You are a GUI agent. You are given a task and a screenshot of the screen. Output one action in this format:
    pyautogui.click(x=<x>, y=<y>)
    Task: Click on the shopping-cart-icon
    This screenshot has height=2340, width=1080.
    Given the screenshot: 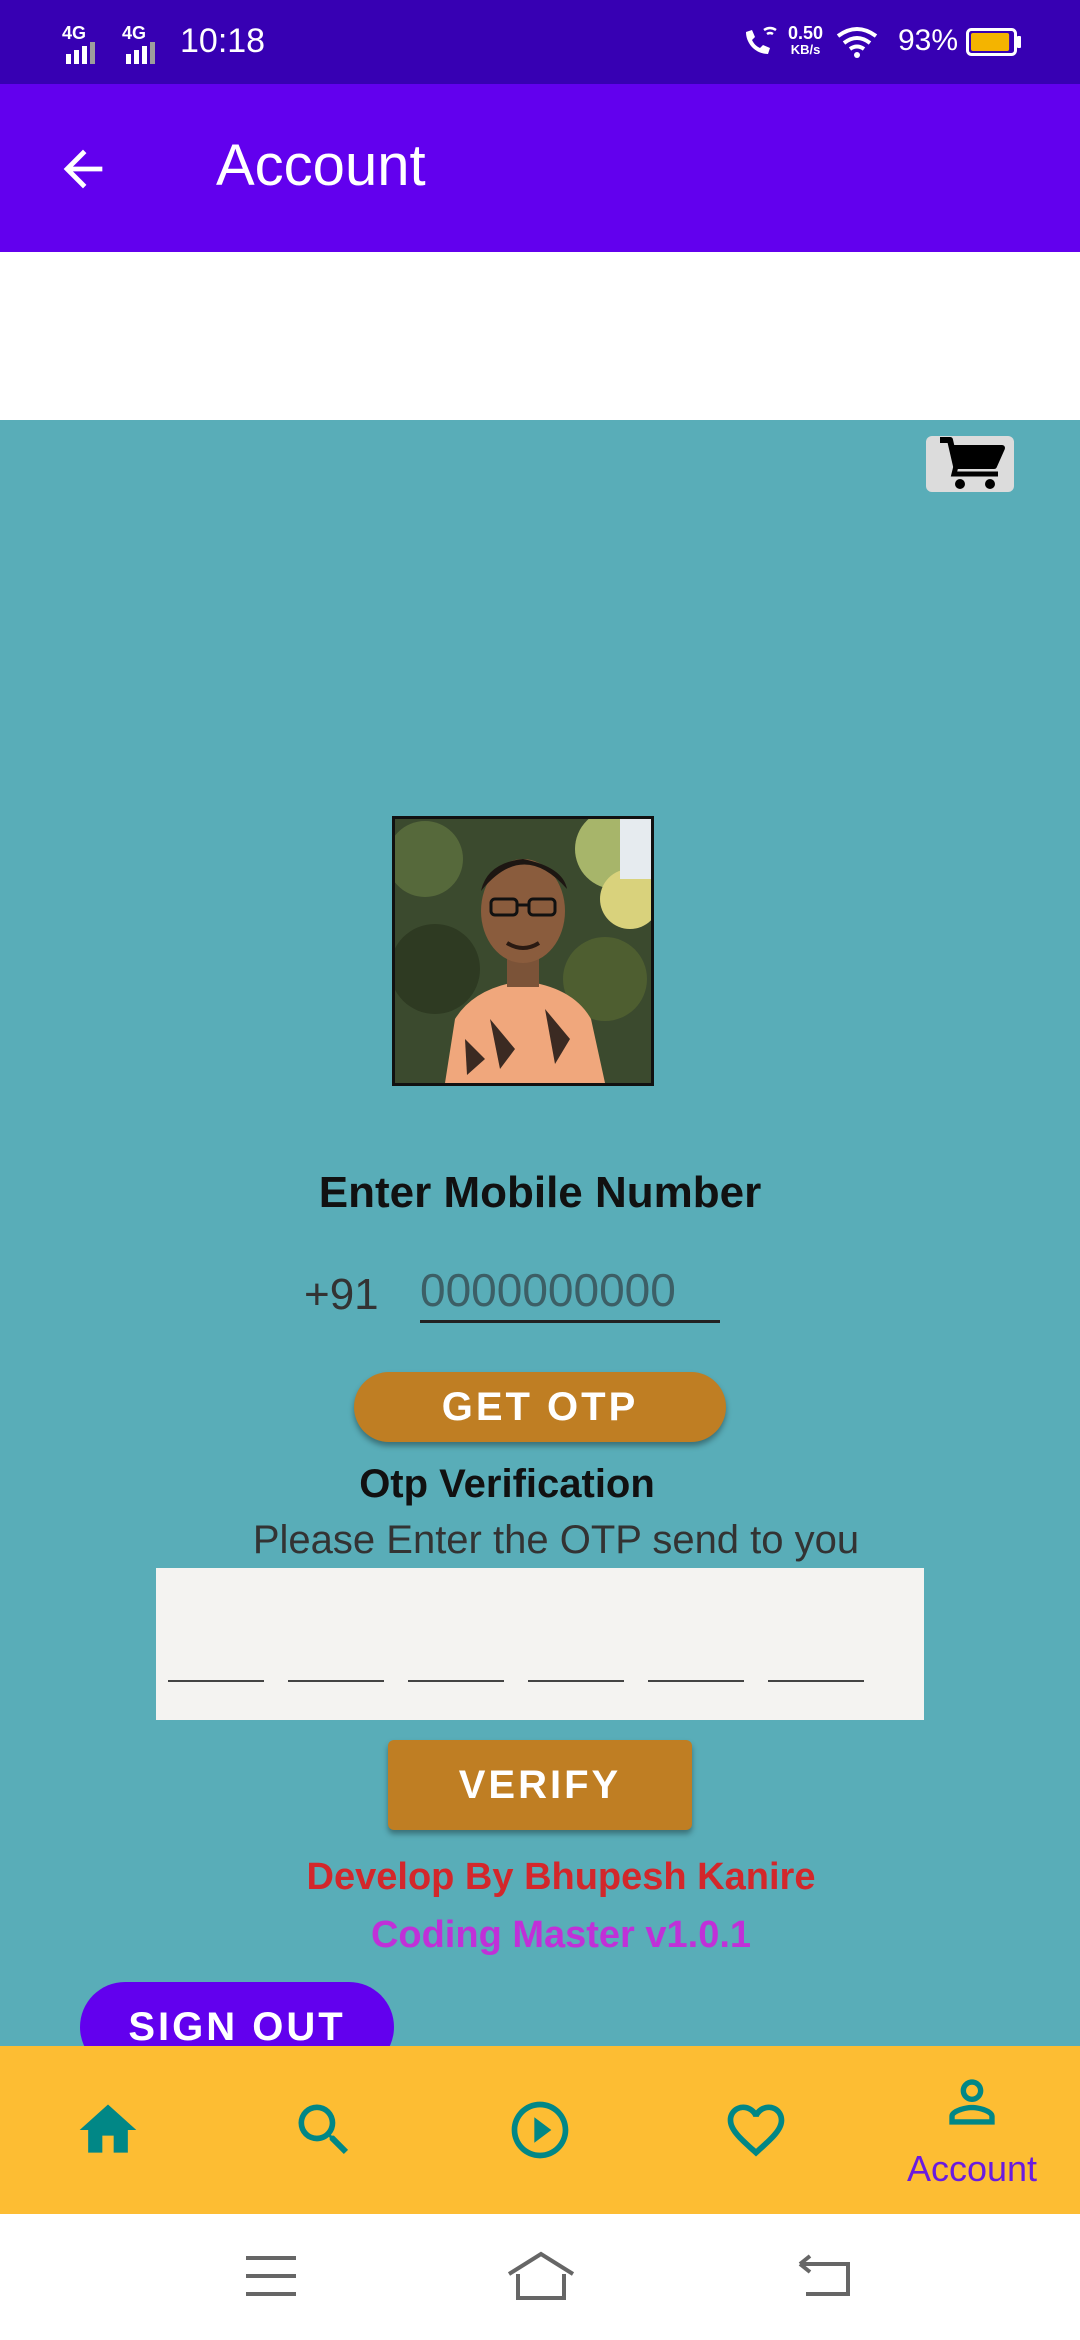 What is the action you would take?
    pyautogui.click(x=970, y=464)
    